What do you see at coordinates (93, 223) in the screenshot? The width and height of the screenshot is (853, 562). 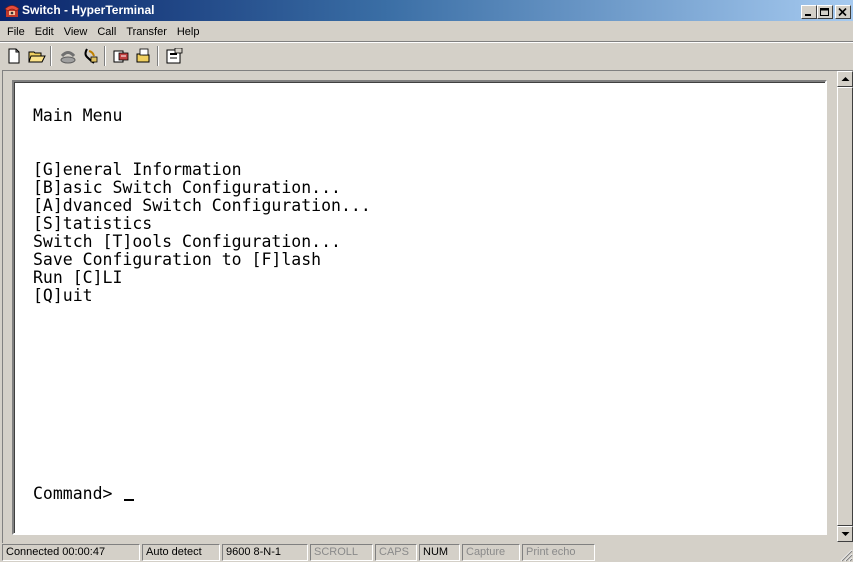 I see `menu-option-statistics: [S]tatistics` at bounding box center [93, 223].